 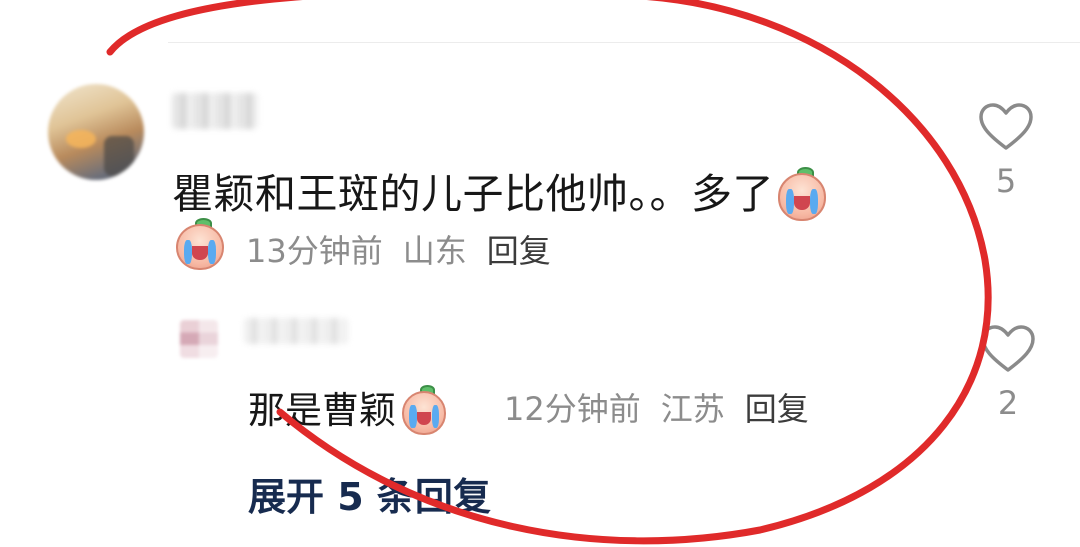 What do you see at coordinates (777, 409) in the screenshot?
I see `reply-reply-button: 回复` at bounding box center [777, 409].